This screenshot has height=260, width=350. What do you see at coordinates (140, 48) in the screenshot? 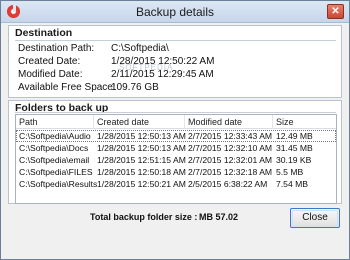
I see `destination-path-value: C:\Softpedia\` at bounding box center [140, 48].